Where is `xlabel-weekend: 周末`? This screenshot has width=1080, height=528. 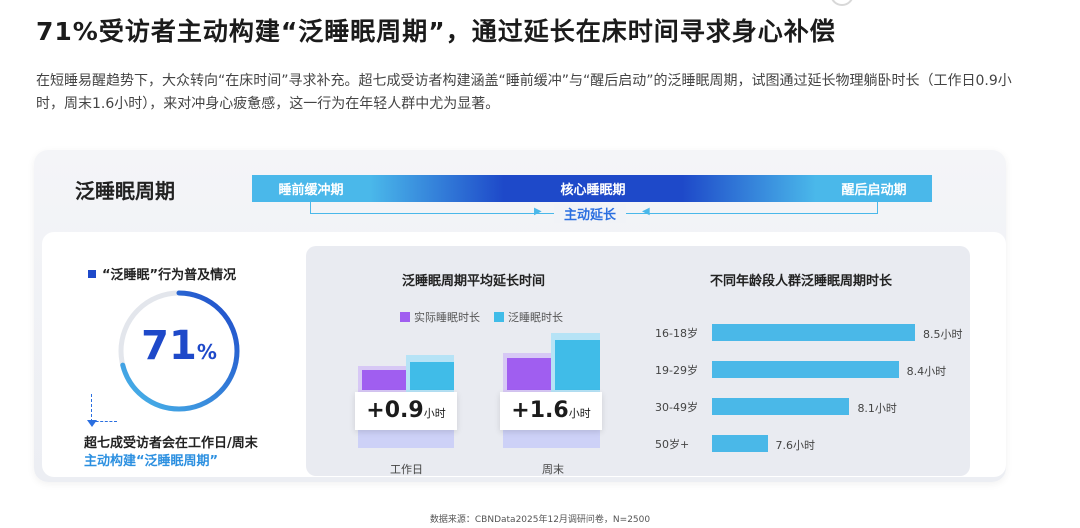 xlabel-weekend: 周末 is located at coordinates (553, 469).